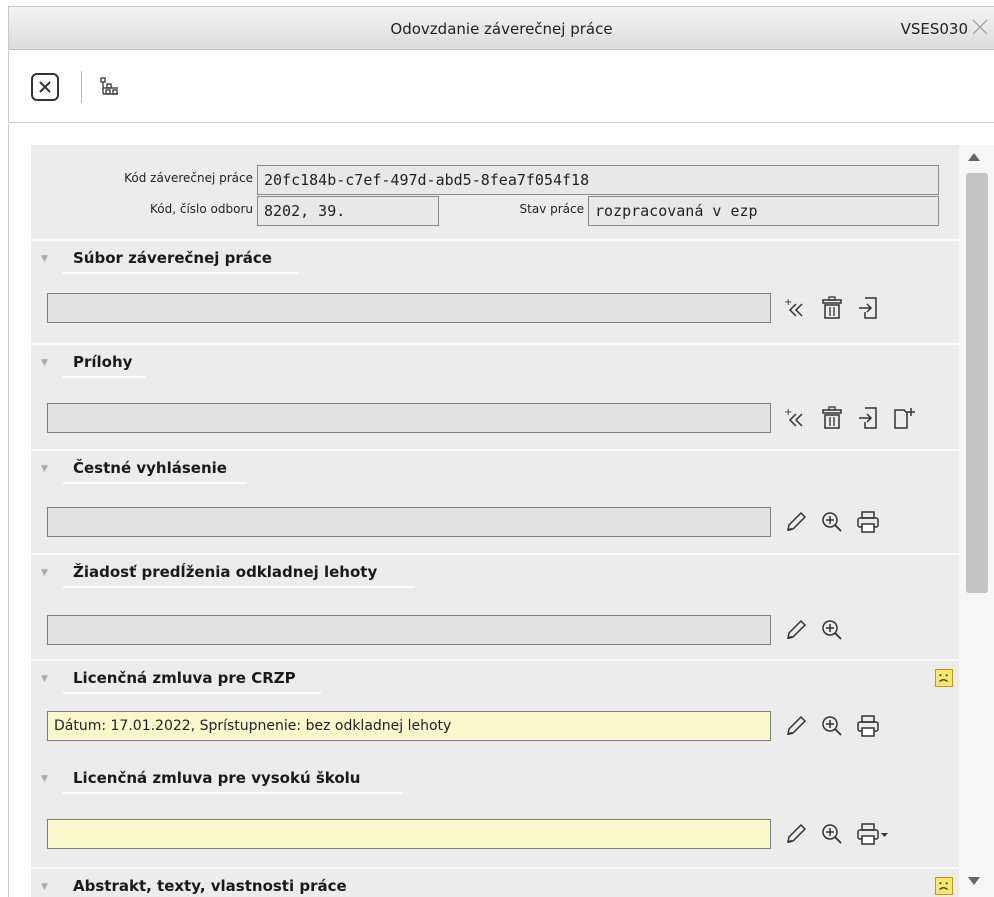 The image size is (994, 897). What do you see at coordinates (225, 572) in the screenshot?
I see `section-title: Žiadosť predĺženia odkladnej lehoty` at bounding box center [225, 572].